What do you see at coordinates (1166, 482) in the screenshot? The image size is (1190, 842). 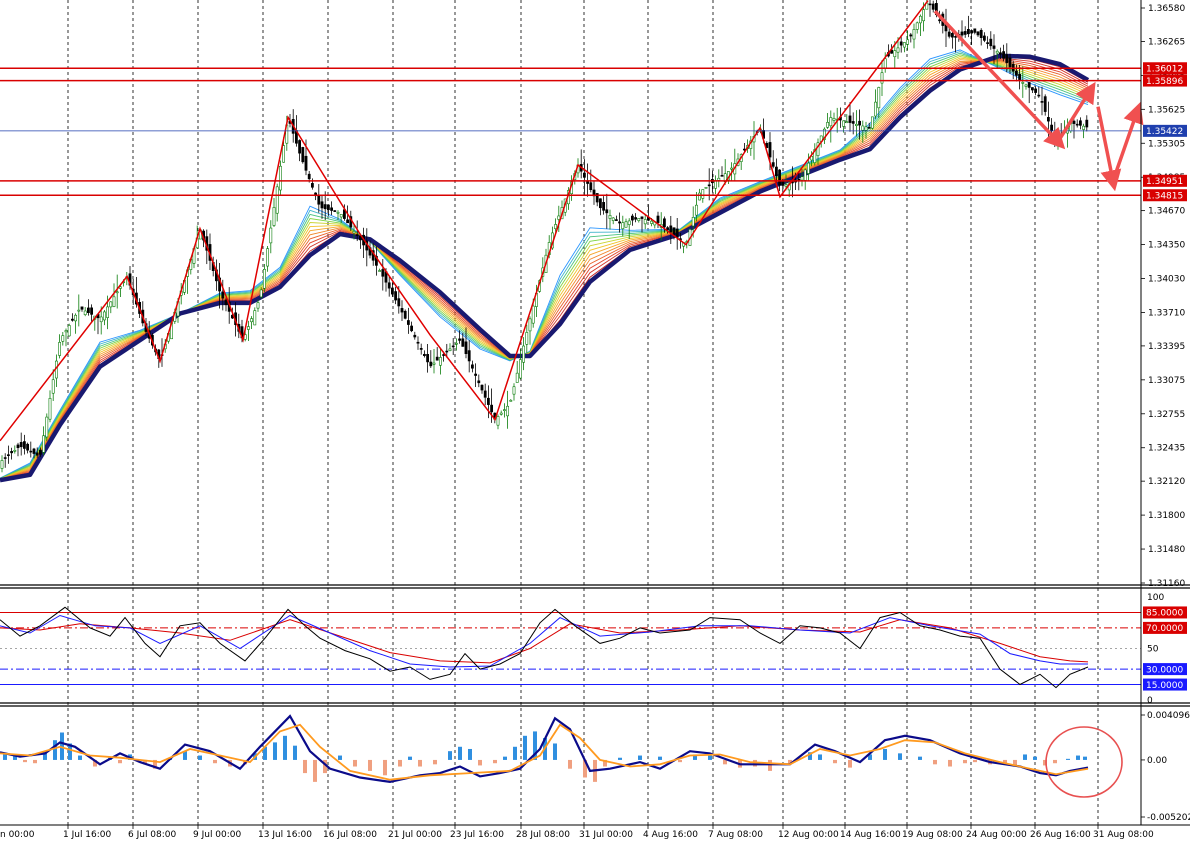 I see `price-tick-label: 1.32120` at bounding box center [1166, 482].